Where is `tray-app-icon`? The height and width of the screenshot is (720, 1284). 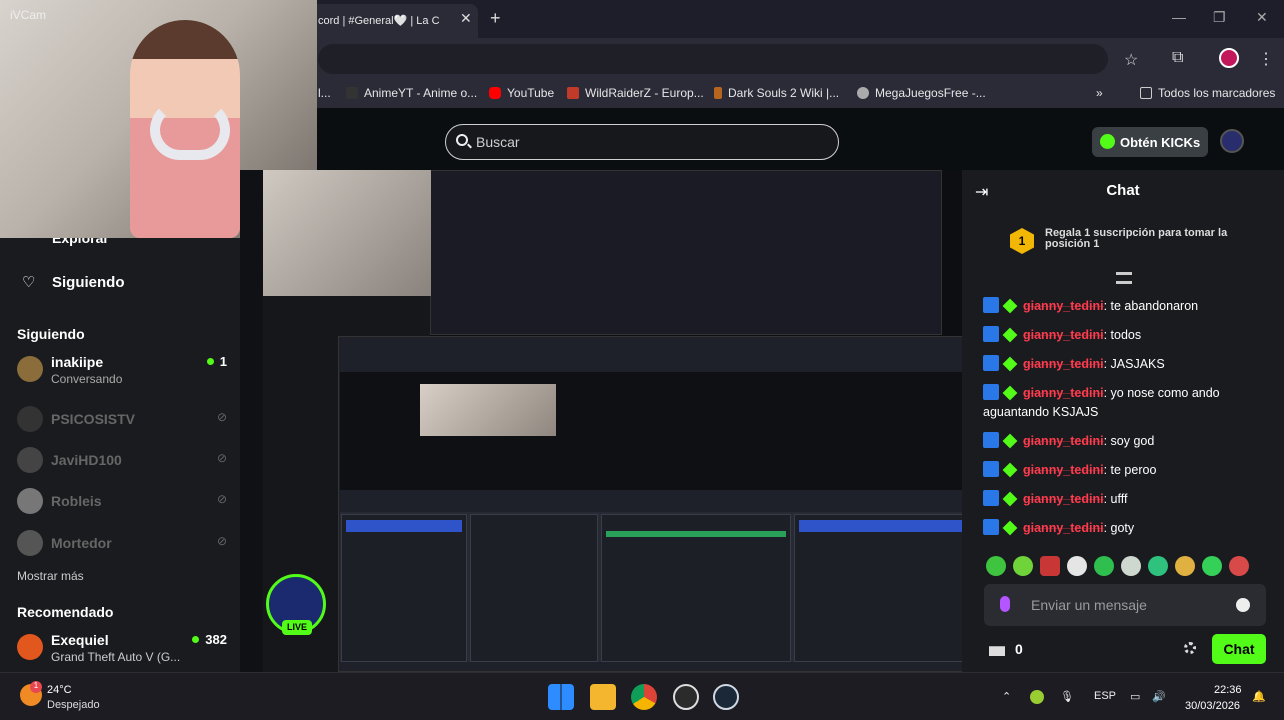
tray-app-icon is located at coordinates (1037, 697).